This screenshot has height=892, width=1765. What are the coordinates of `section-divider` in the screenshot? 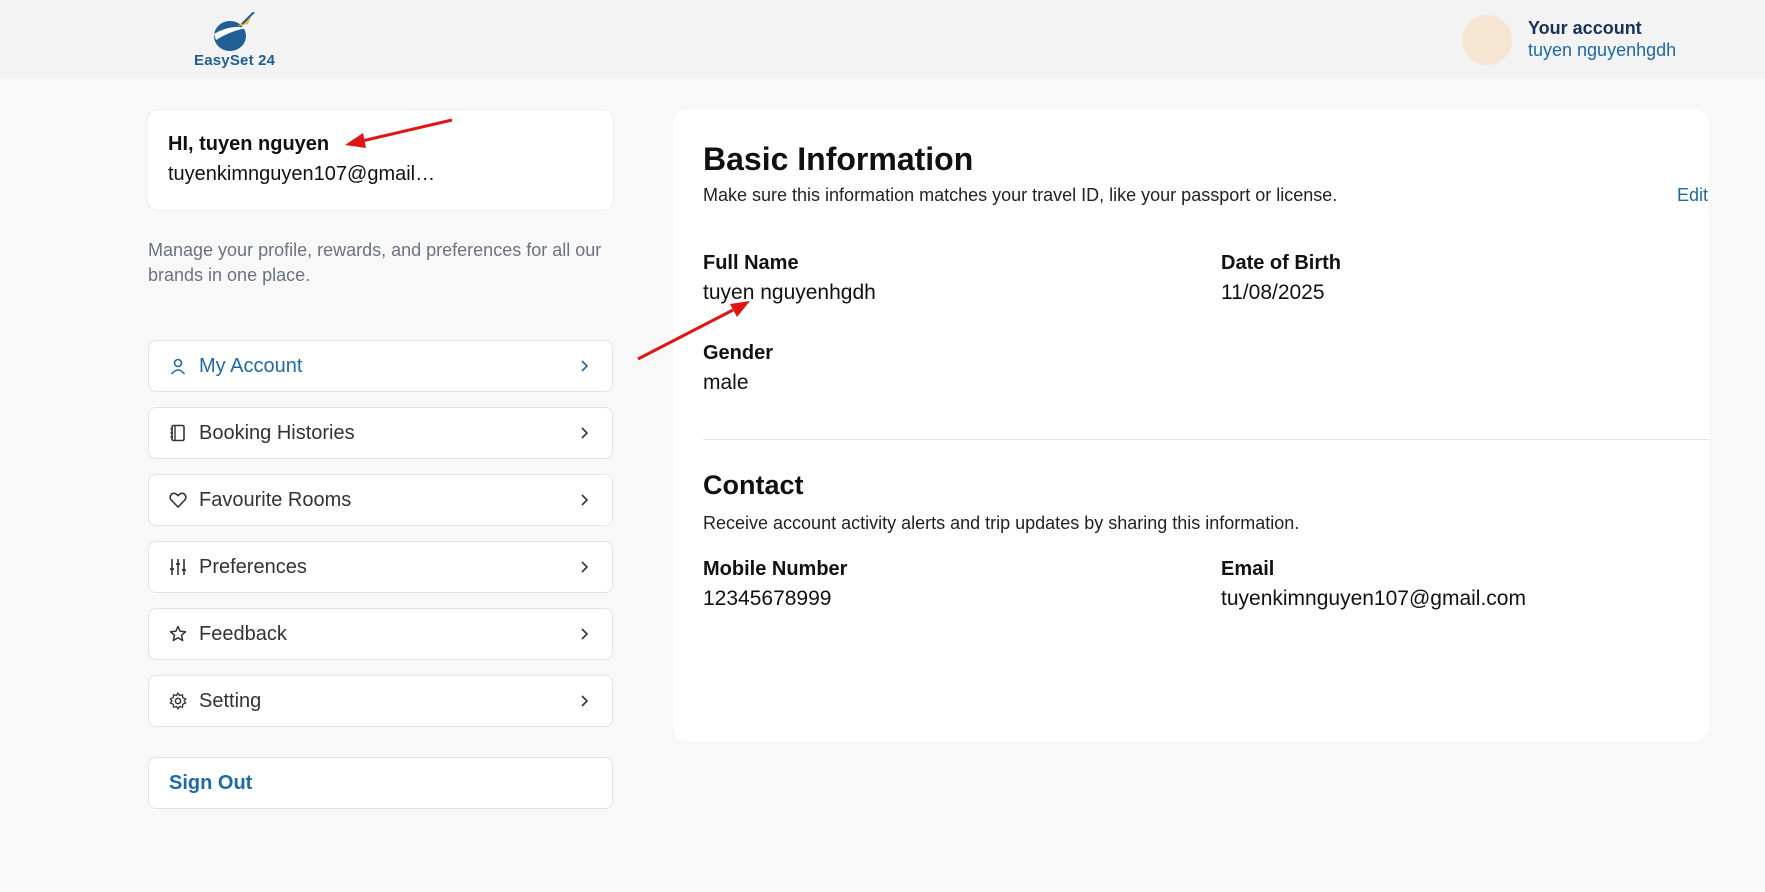 It's located at (1206, 439).